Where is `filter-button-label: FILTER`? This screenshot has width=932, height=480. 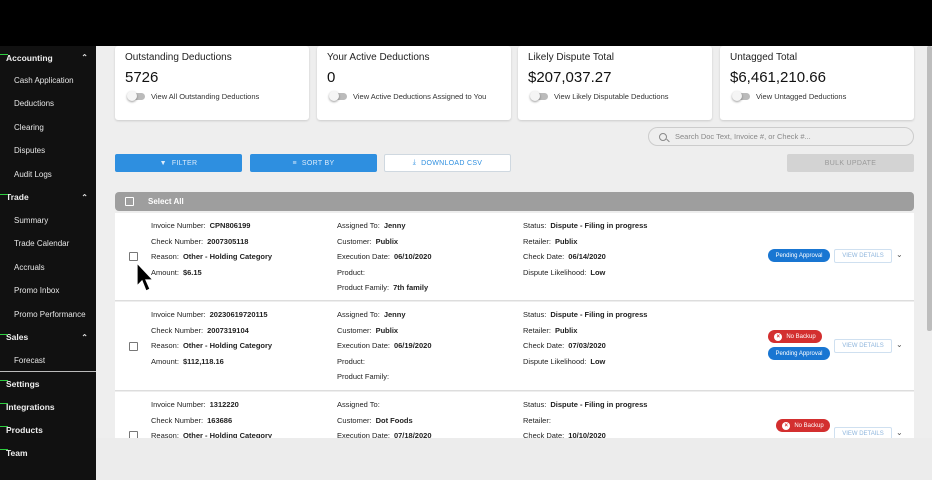 filter-button-label: FILTER is located at coordinates (184, 163).